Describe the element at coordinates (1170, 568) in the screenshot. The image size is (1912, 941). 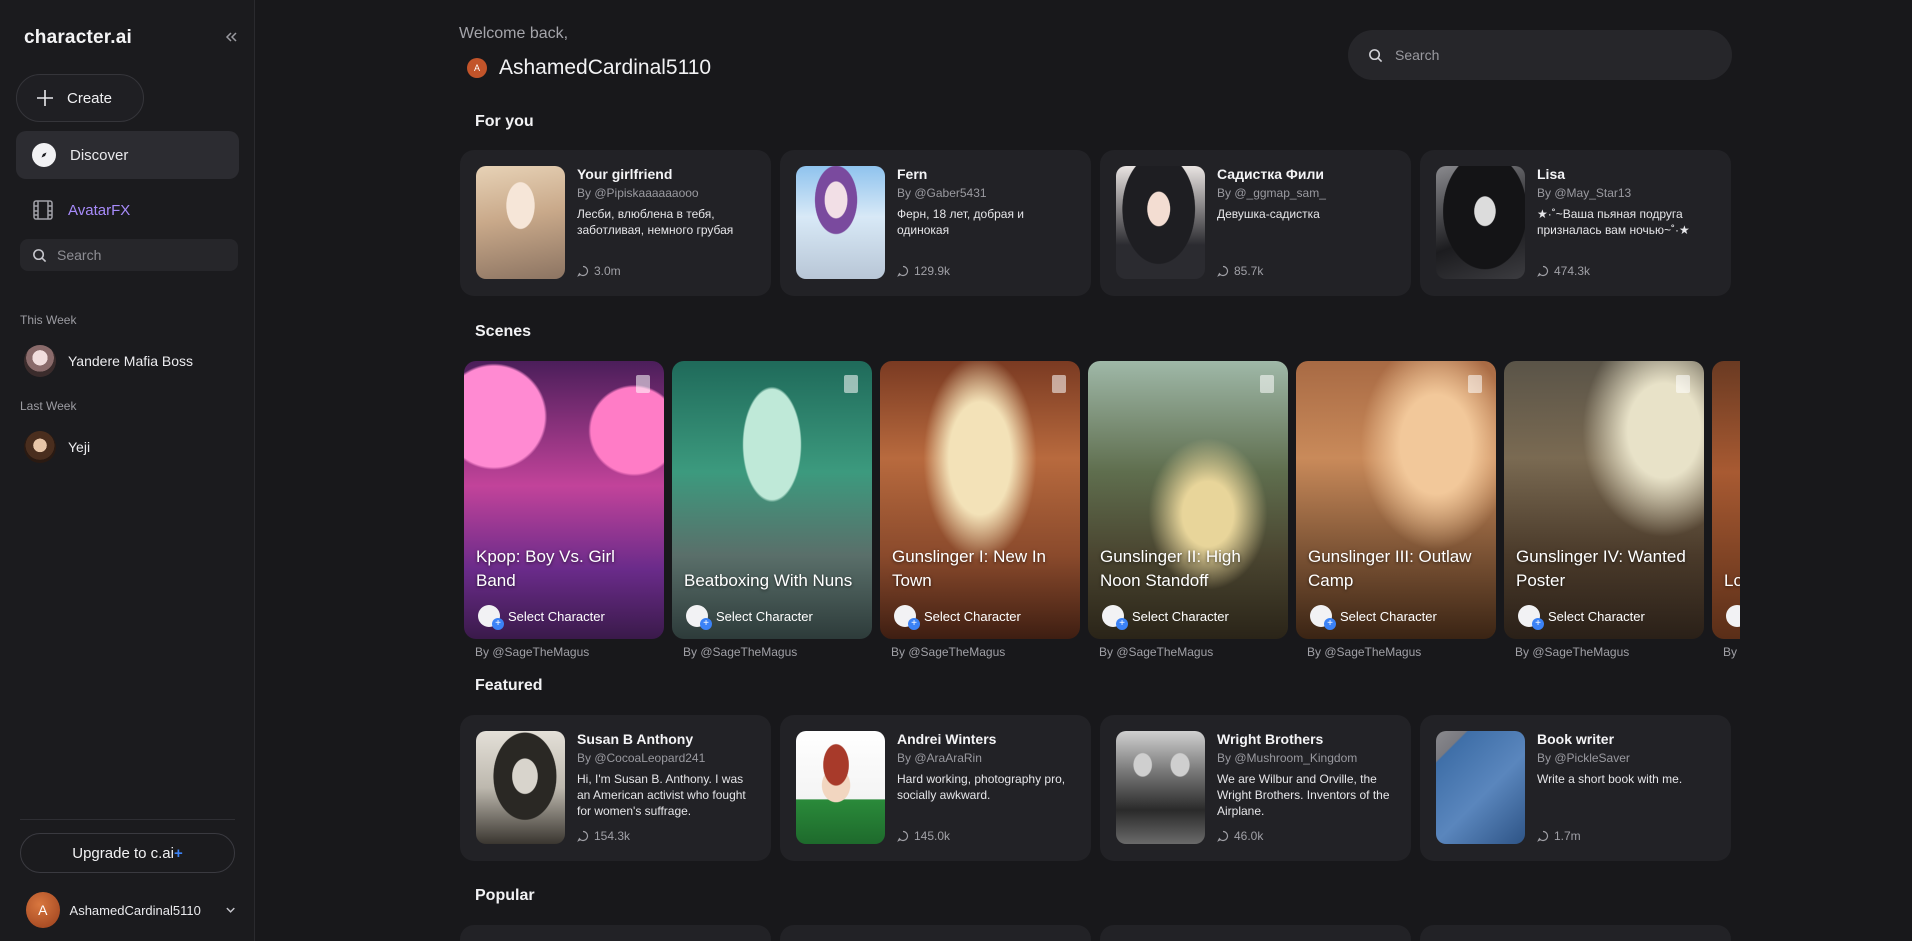
I see `scene-title: Gunslinger II: High Noon Standoff` at that location.